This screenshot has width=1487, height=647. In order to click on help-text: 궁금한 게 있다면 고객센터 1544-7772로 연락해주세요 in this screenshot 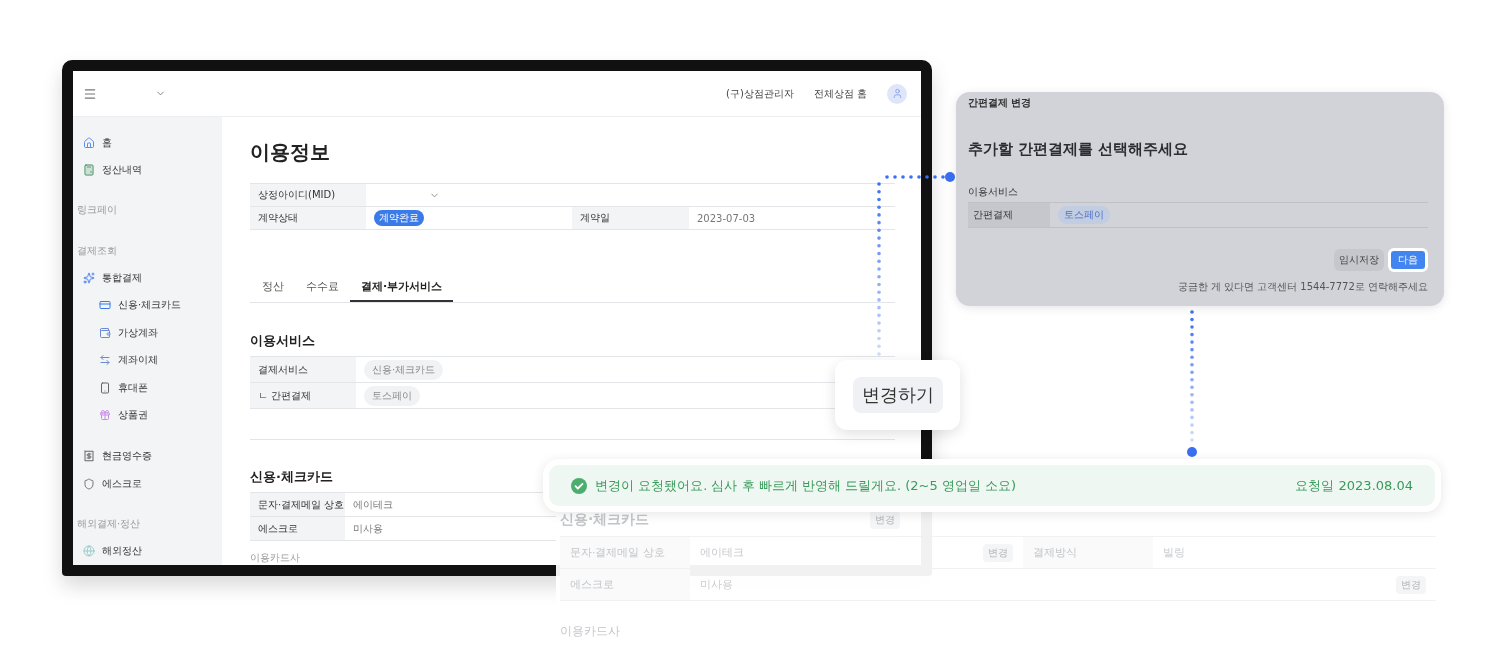, I will do `click(1302, 287)`.